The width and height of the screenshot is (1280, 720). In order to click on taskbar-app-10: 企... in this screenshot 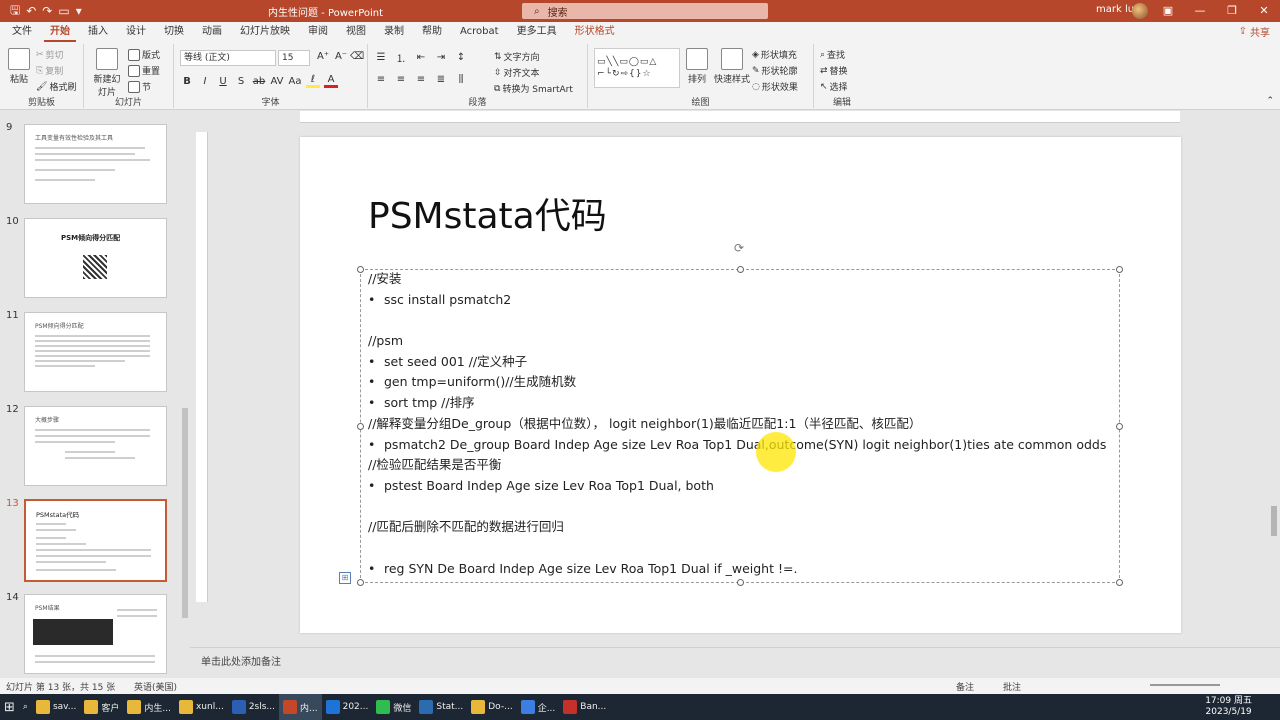, I will do `click(538, 707)`.